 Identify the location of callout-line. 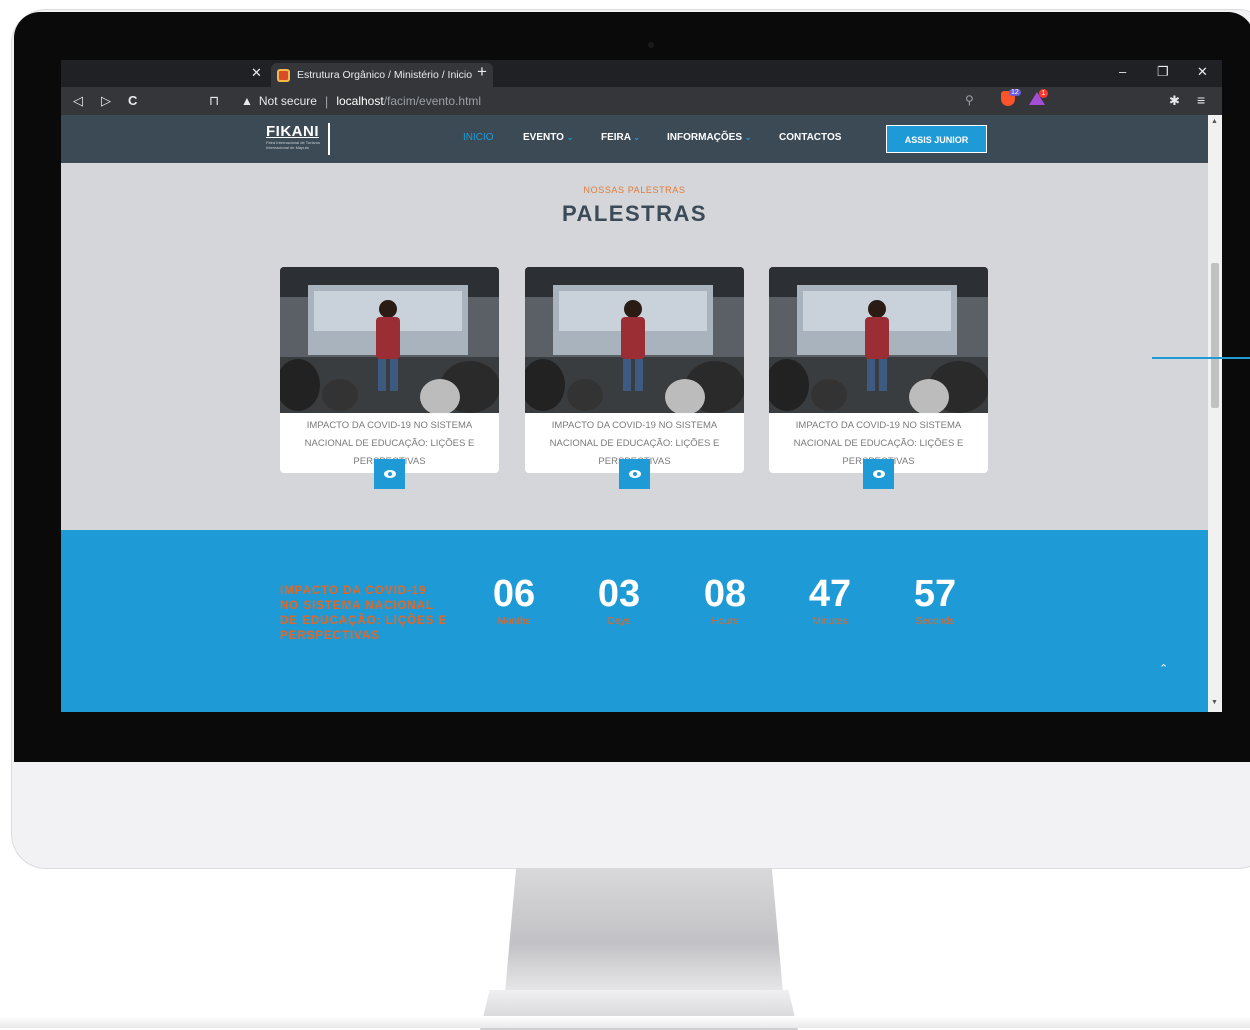
(1201, 358).